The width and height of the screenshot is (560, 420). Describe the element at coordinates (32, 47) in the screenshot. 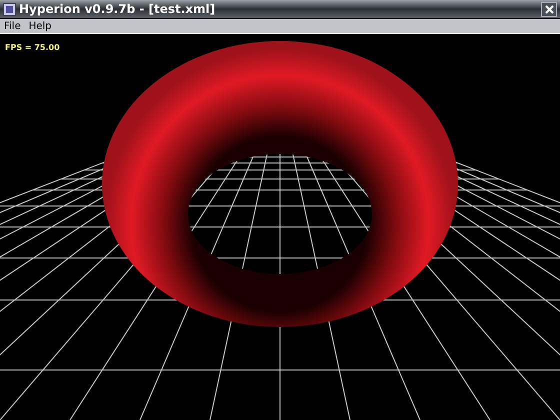

I see `fps-counter: FPS = 75.00` at that location.